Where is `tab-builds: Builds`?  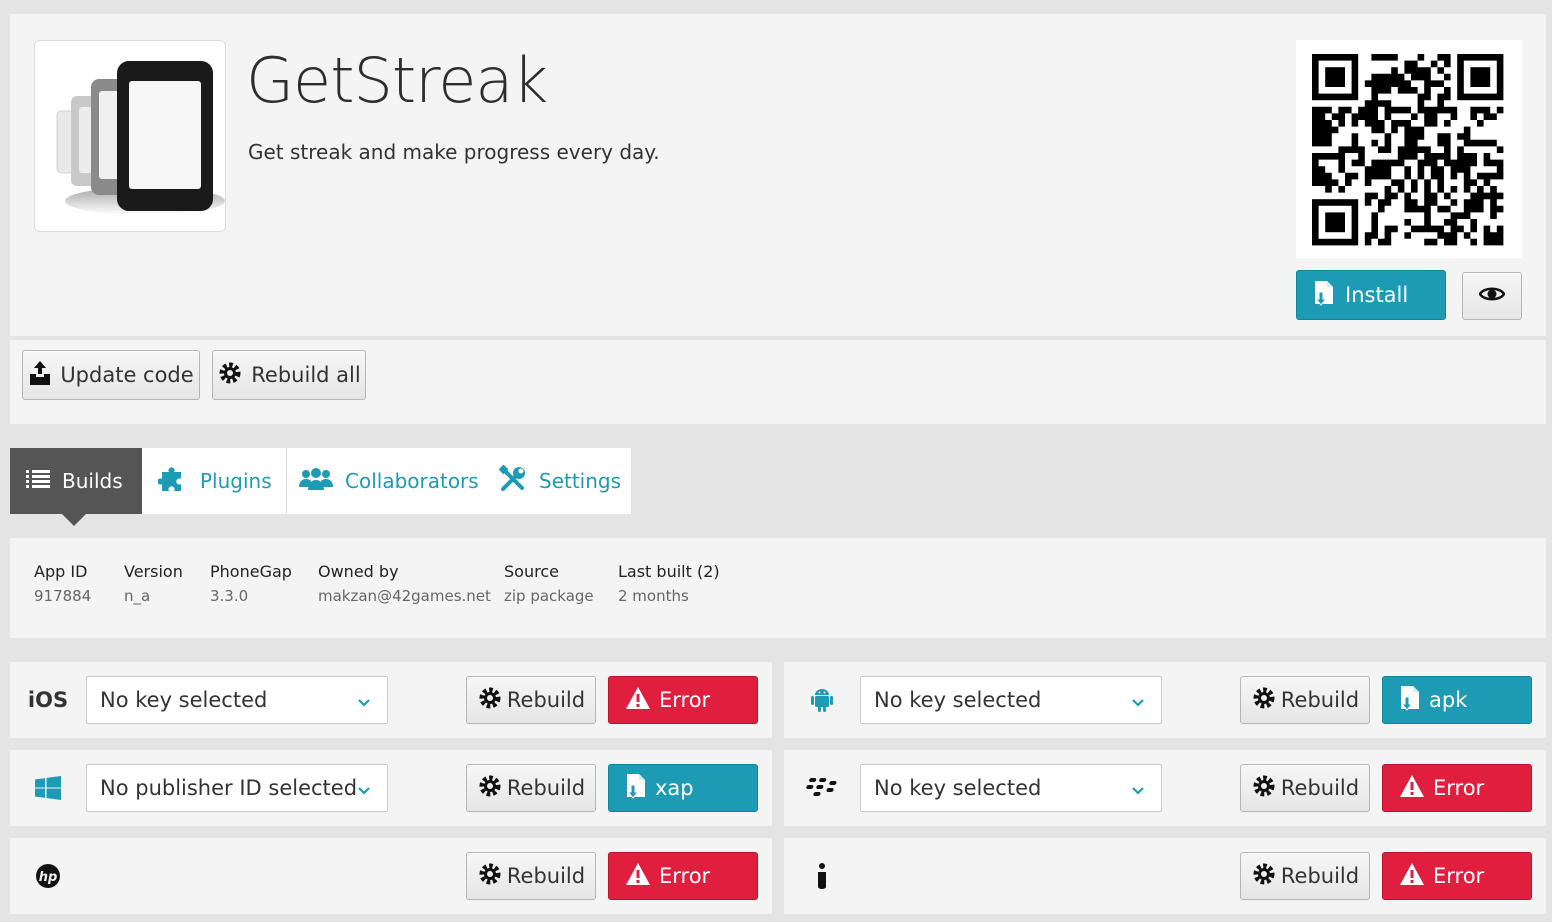 tab-builds: Builds is located at coordinates (76, 487).